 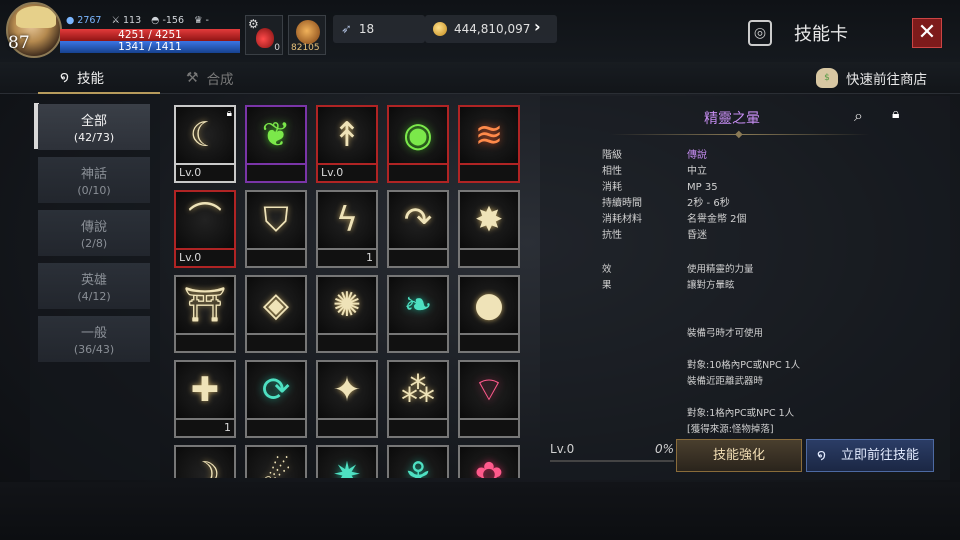 I want to click on goto-skill-button: ໑ 立即前往技能, so click(x=870, y=455).